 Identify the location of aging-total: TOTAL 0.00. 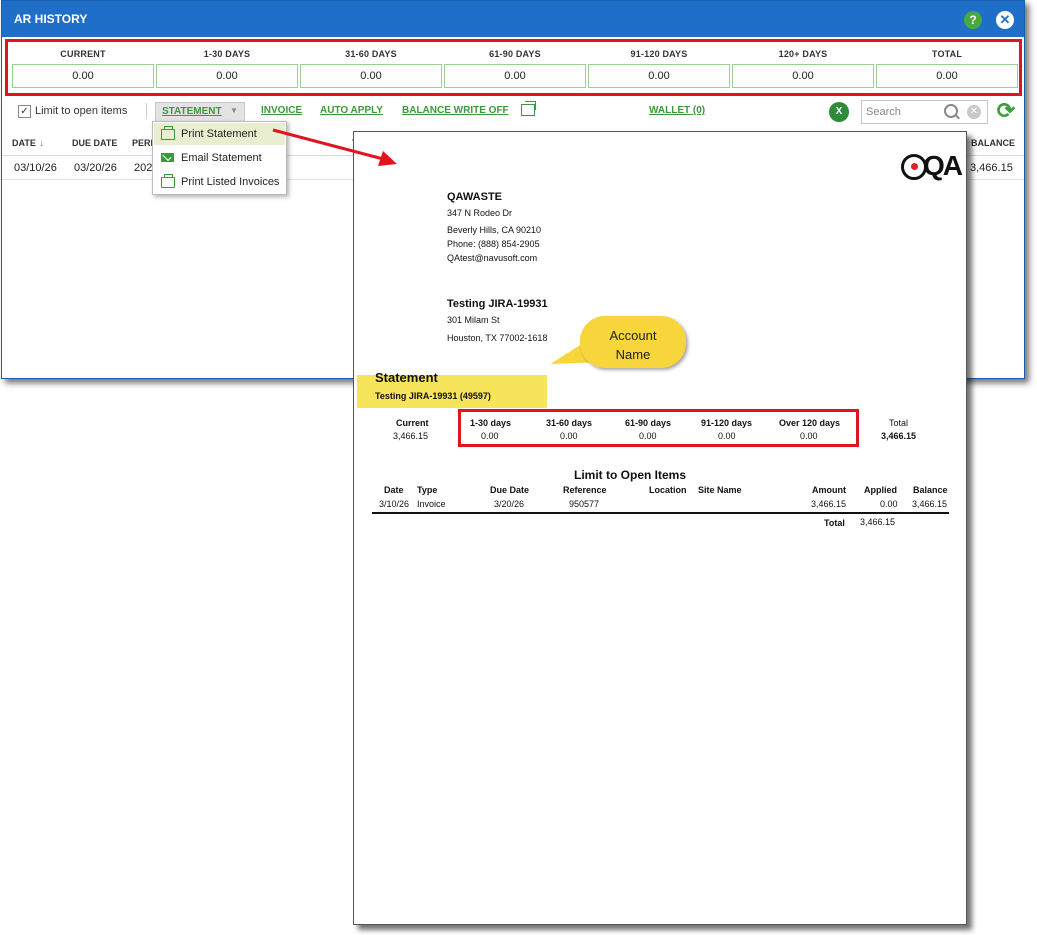
(947, 67).